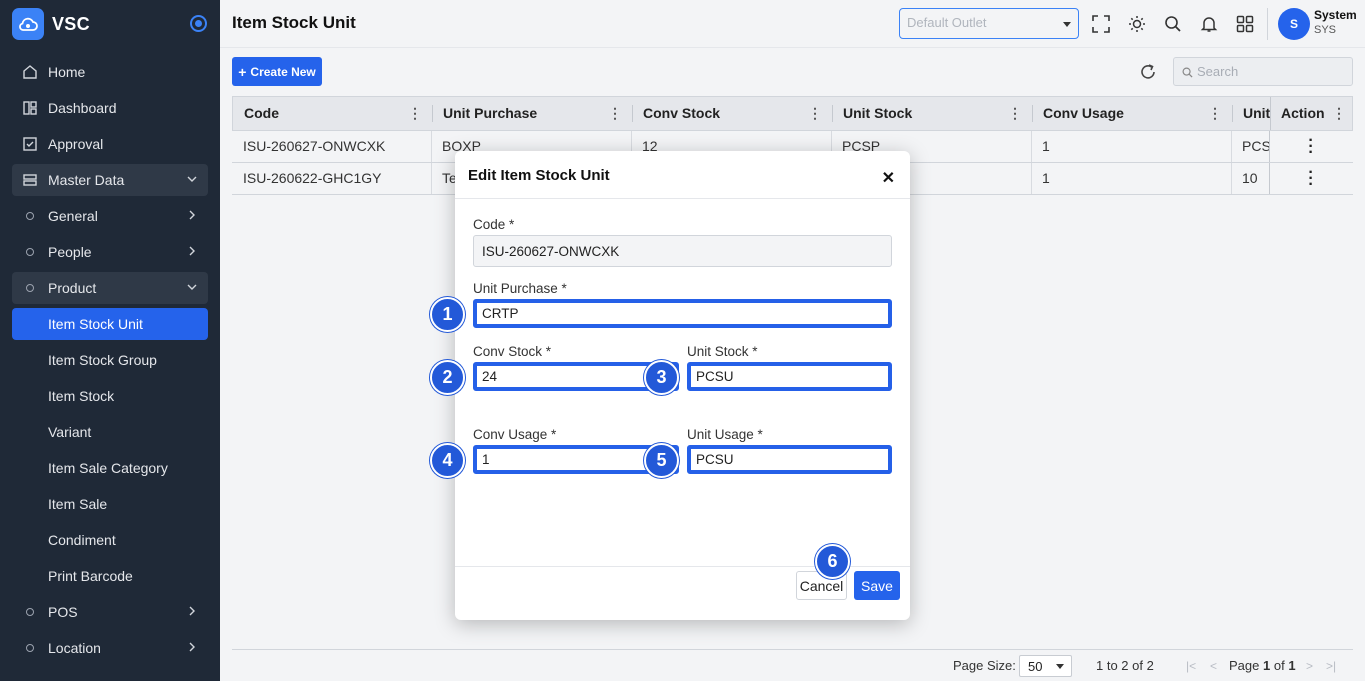 Image resolution: width=1365 pixels, height=681 pixels. Describe the element at coordinates (539, 175) in the screenshot. I see `dialog-title: Edit Item Stock Unit` at that location.